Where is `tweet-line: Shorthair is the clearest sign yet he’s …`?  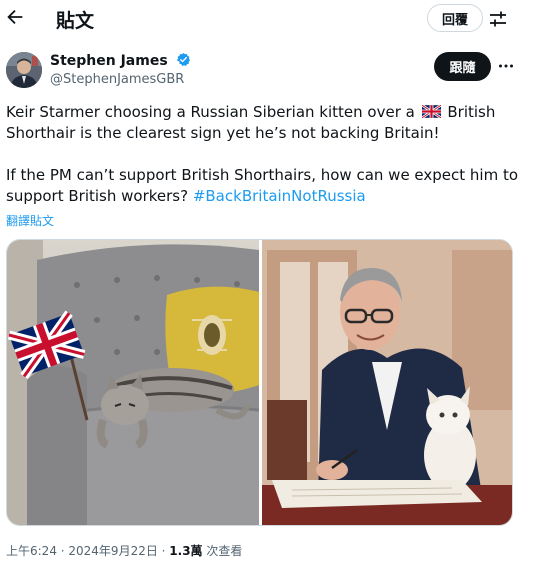 tweet-line: Shorthair is the clearest sign yet he’s … is located at coordinates (223, 133).